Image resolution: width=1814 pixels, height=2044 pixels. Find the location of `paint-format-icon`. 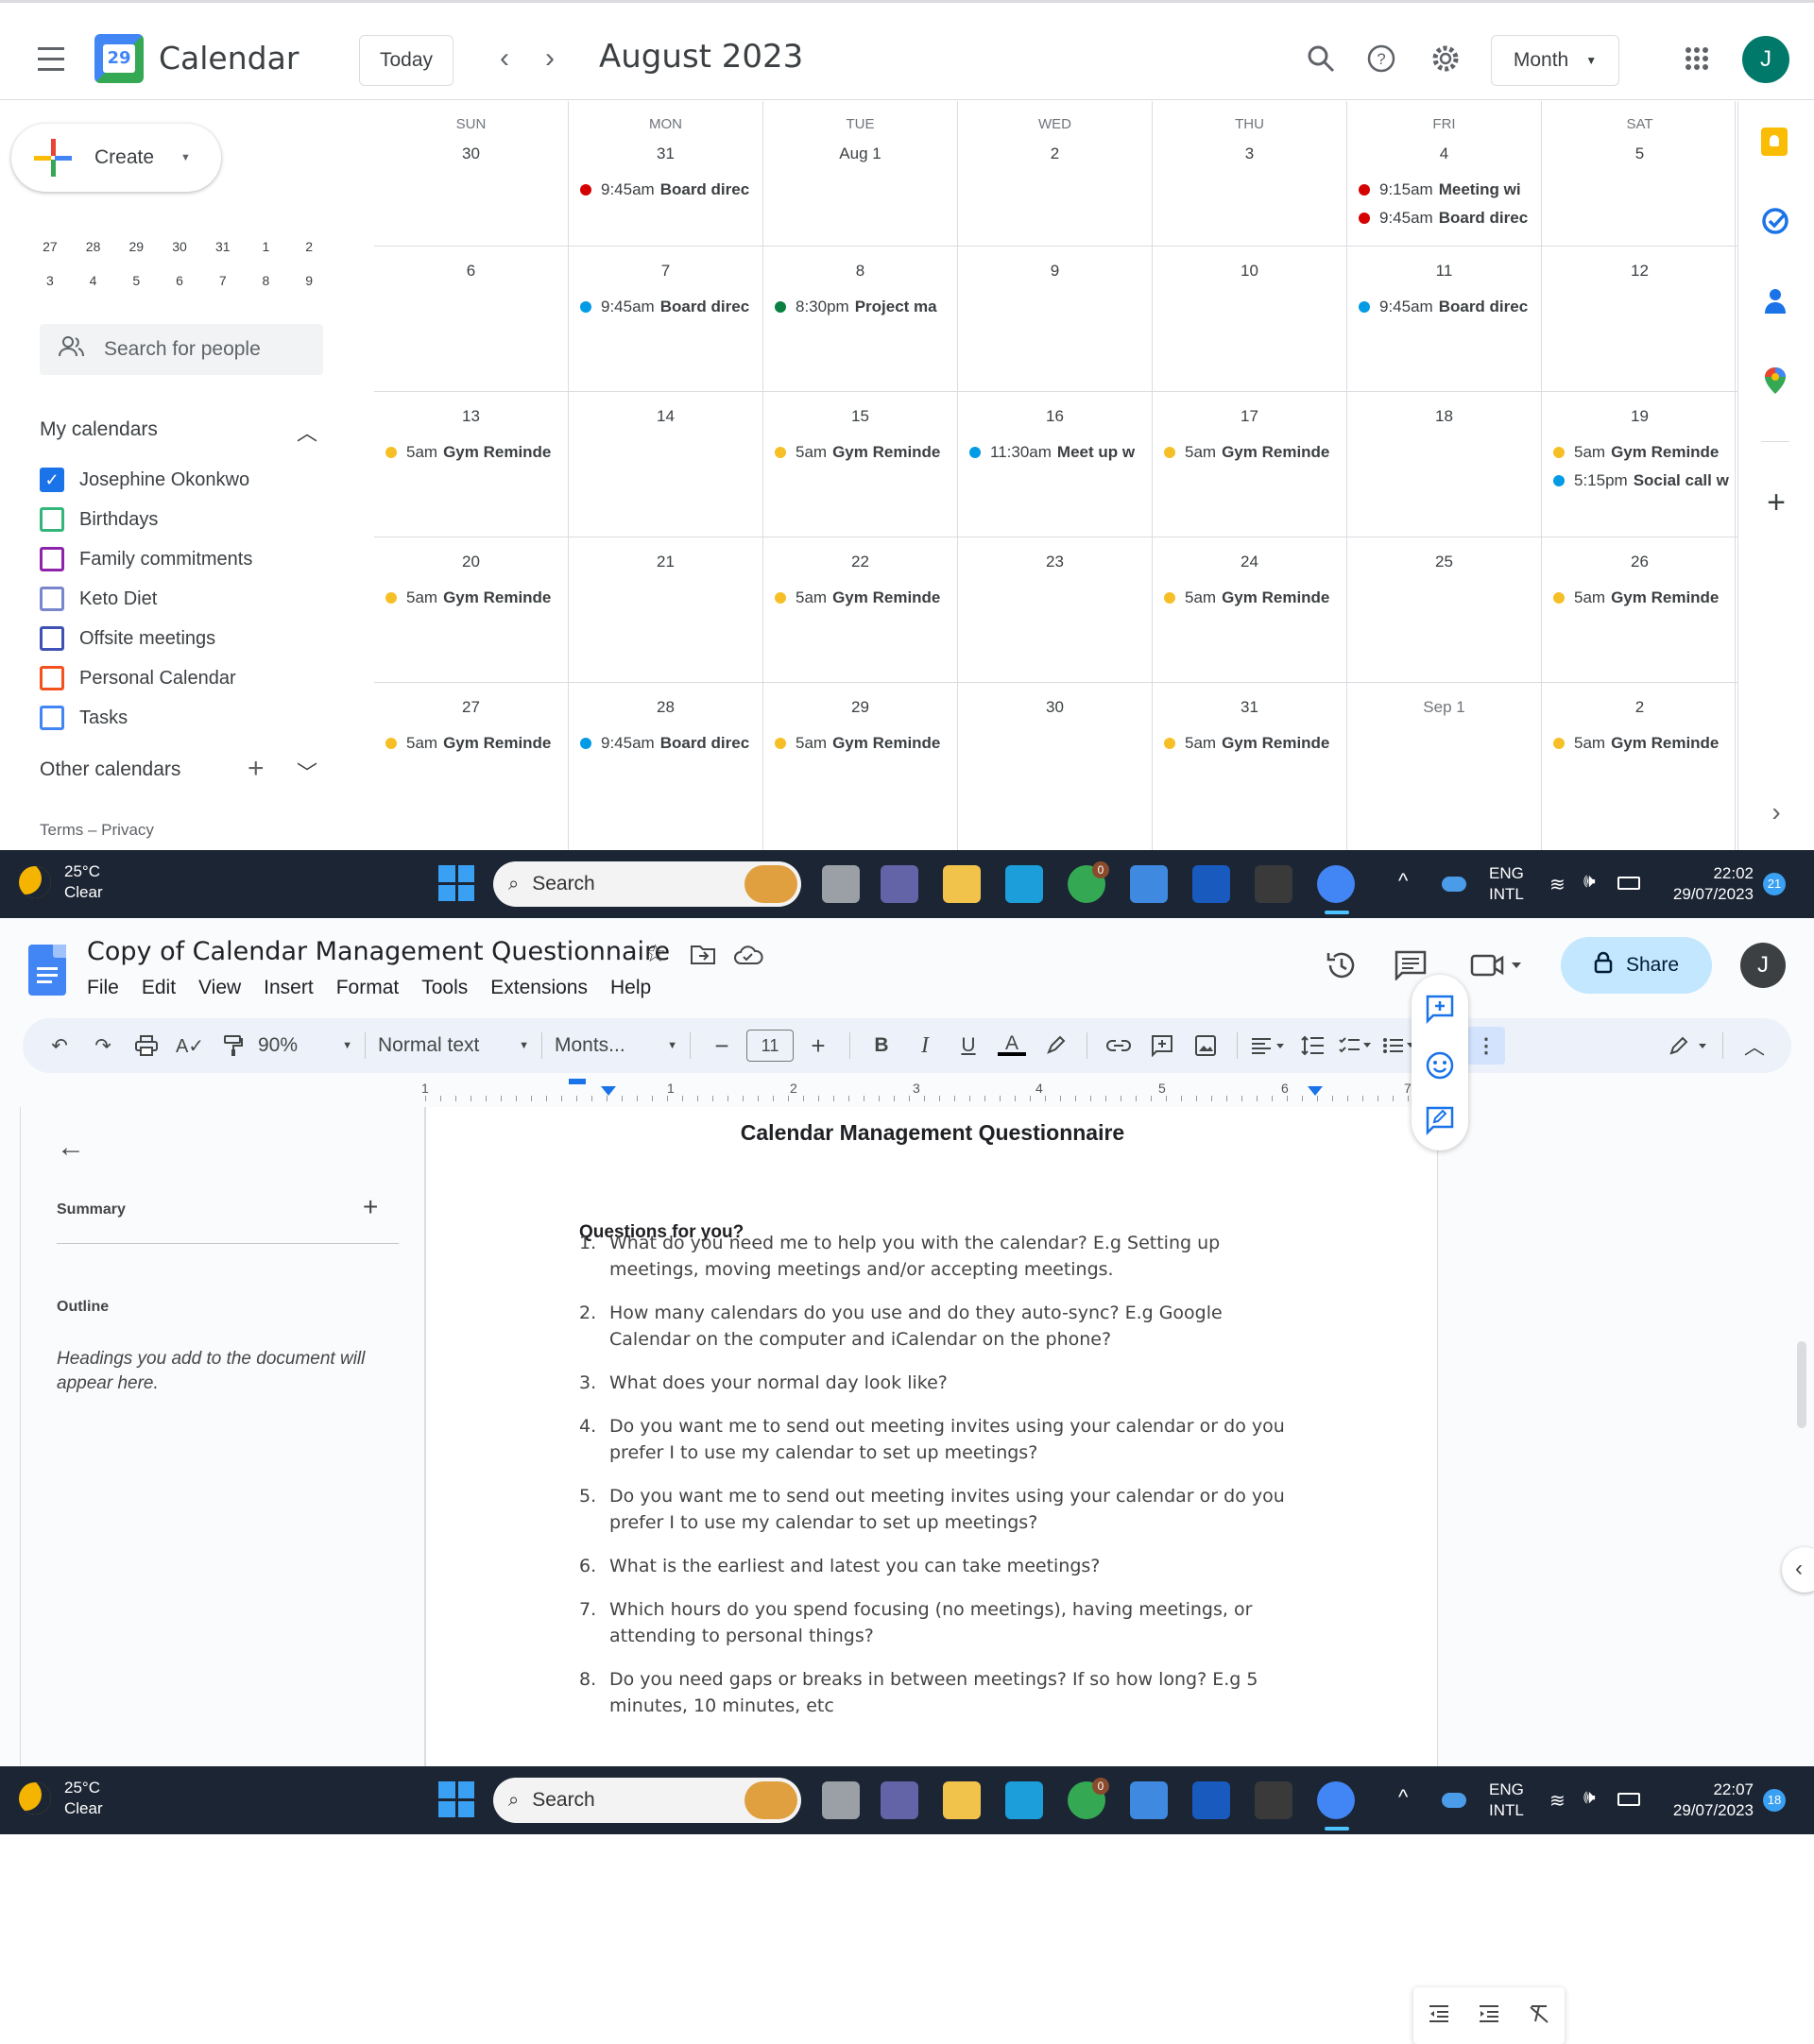

paint-format-icon is located at coordinates (233, 1046).